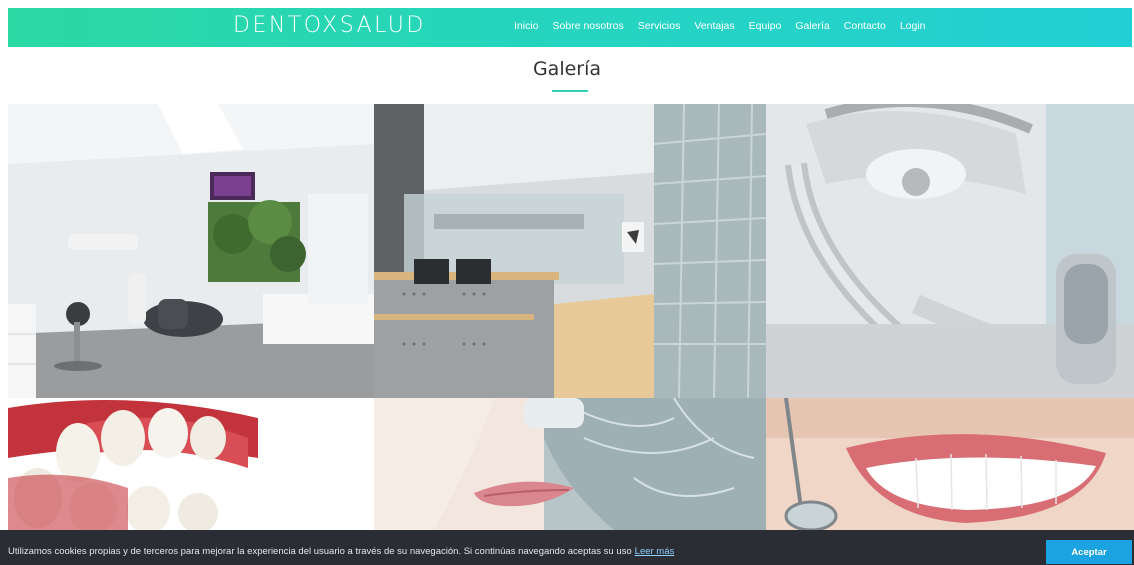  Describe the element at coordinates (655, 551) in the screenshot. I see `read-more-link: Leer más` at that location.